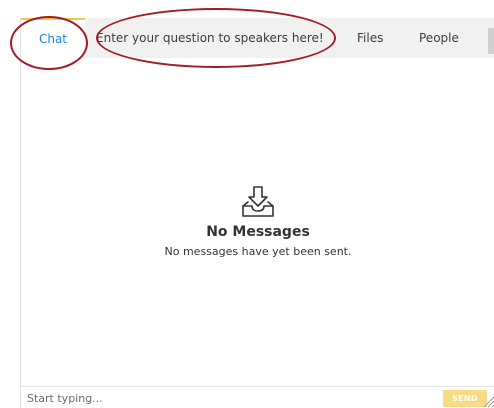 The width and height of the screenshot is (494, 408). I want to click on empty-state-title: No Messages, so click(258, 232).